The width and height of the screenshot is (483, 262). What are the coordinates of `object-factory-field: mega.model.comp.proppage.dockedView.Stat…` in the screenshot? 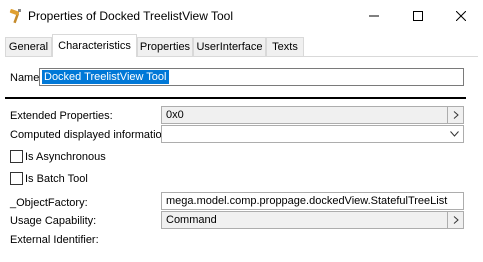 It's located at (312, 201).